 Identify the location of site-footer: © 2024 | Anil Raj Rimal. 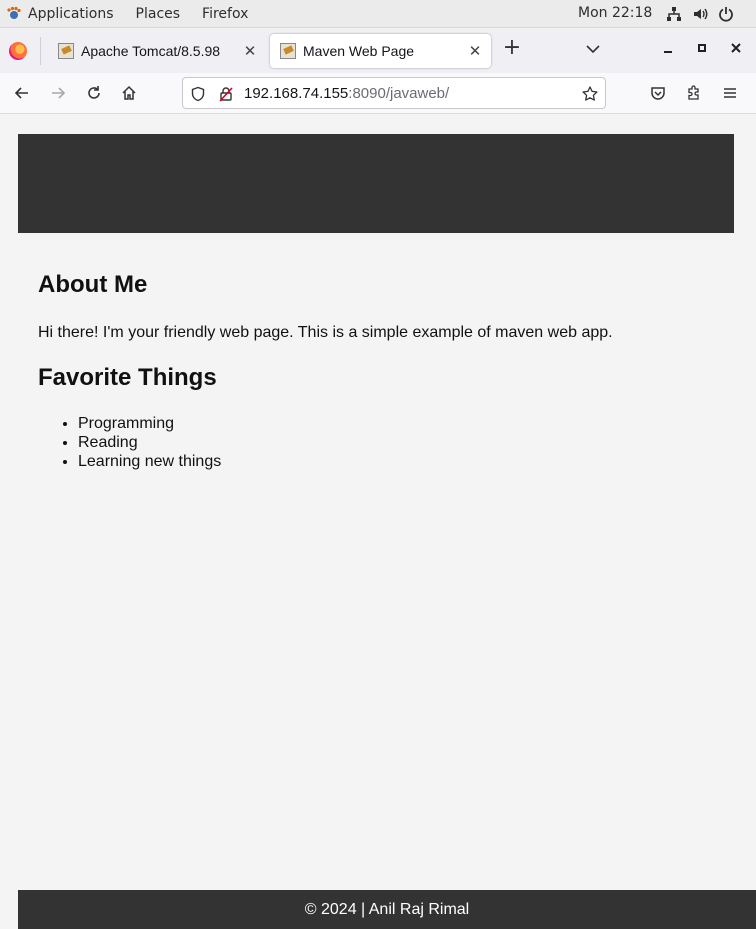
(387, 909).